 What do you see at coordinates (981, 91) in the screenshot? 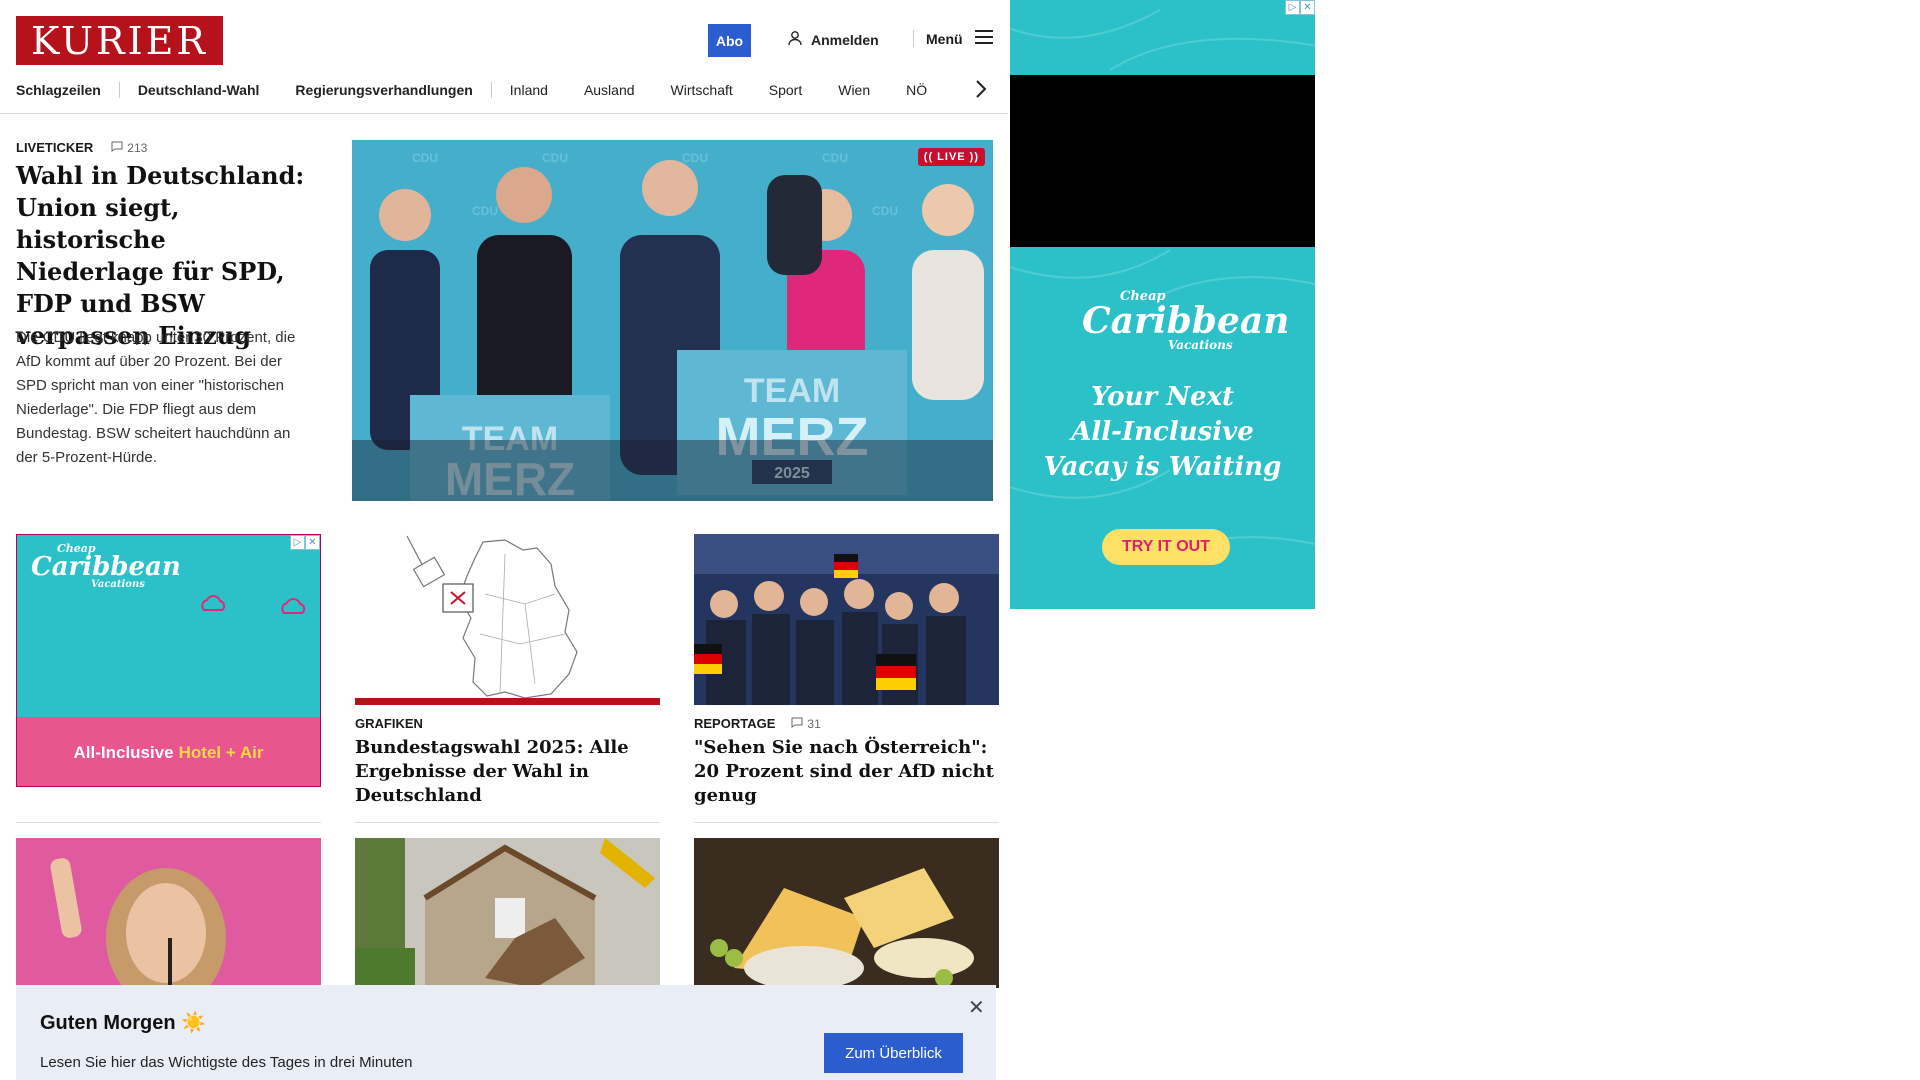
I see `nav-next-arrow-icon` at bounding box center [981, 91].